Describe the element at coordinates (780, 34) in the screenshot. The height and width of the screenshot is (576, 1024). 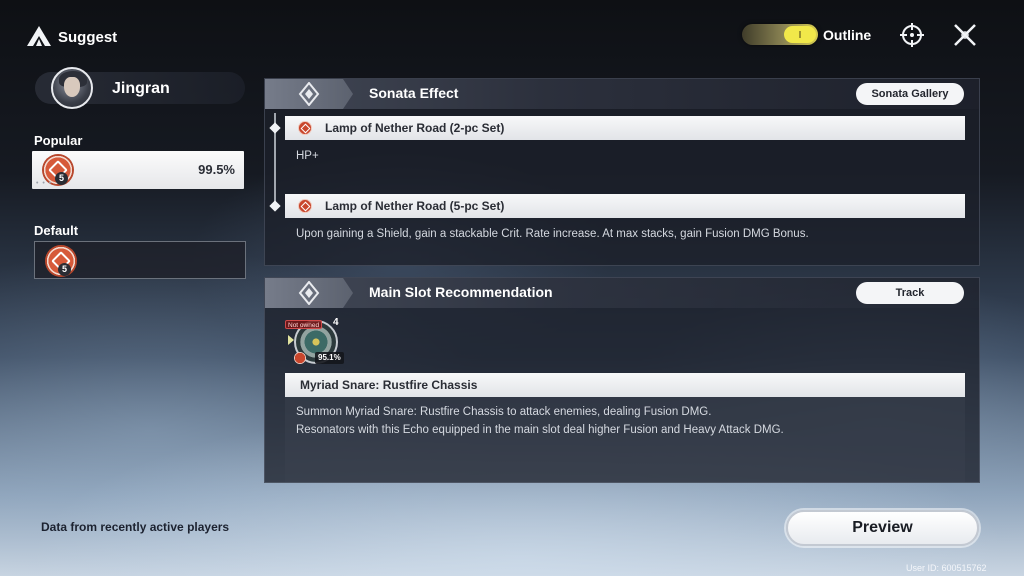
I see `outline-toggle` at that location.